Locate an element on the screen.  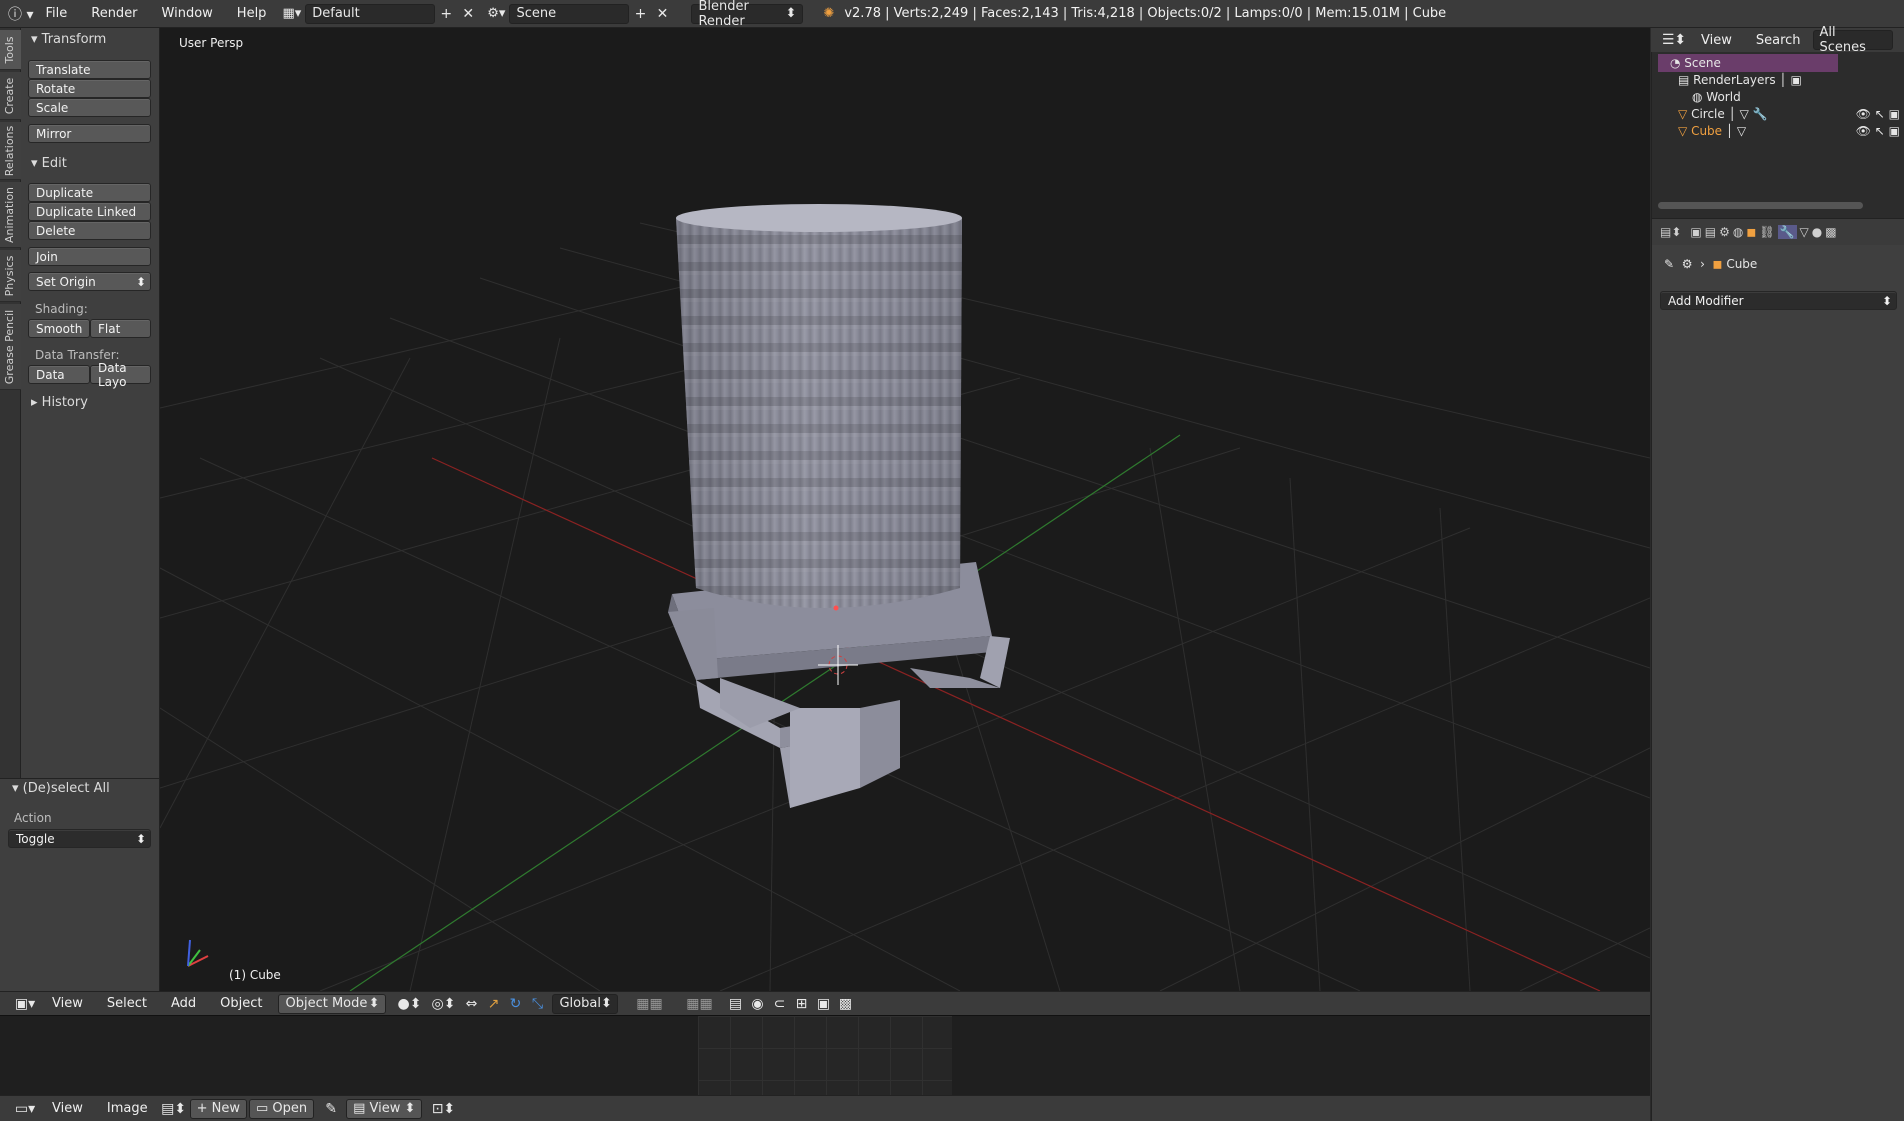
tab-tools: Tools is located at coordinates (10, 50).